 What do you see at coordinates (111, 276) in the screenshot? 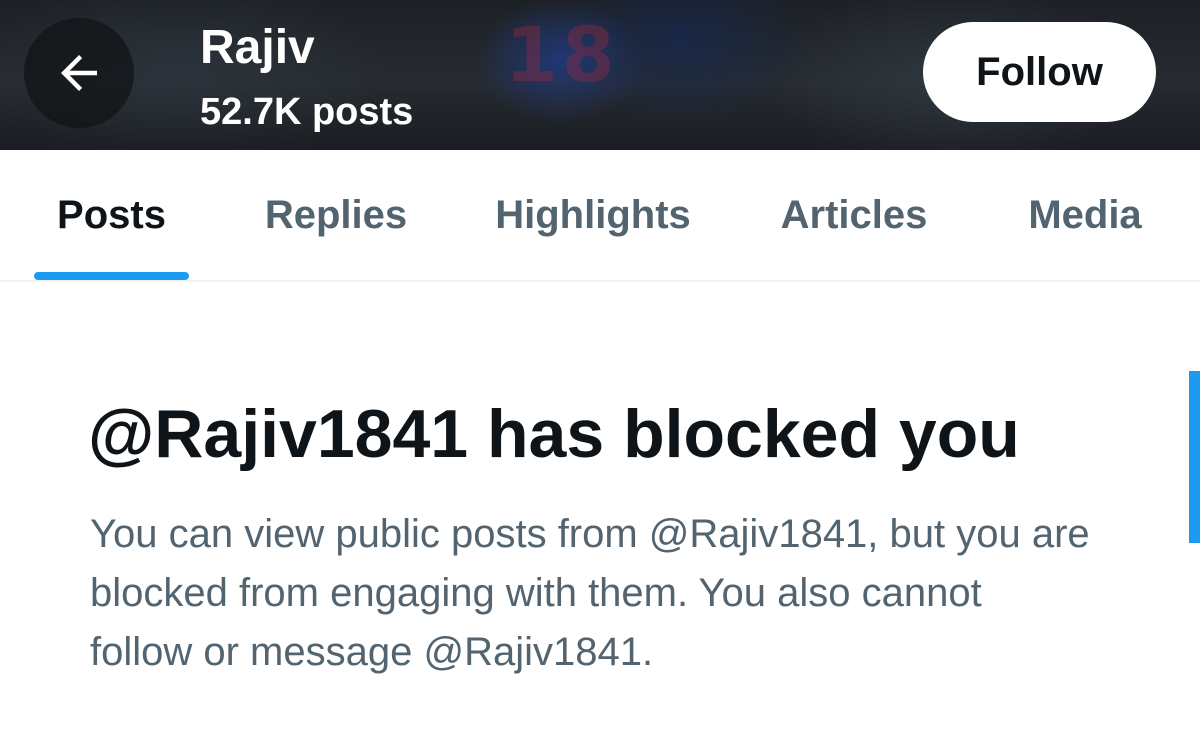
I see `active-tab-indicator` at bounding box center [111, 276].